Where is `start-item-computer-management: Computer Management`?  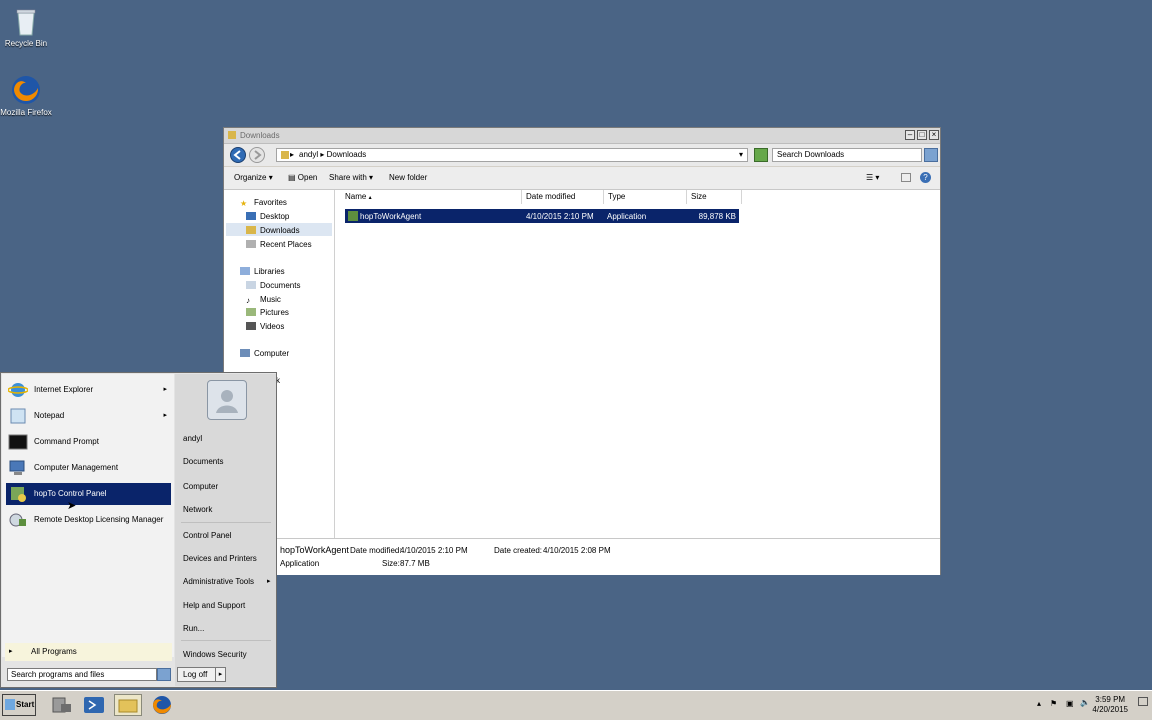
start-item-computer-management: Computer Management is located at coordinates (88, 468).